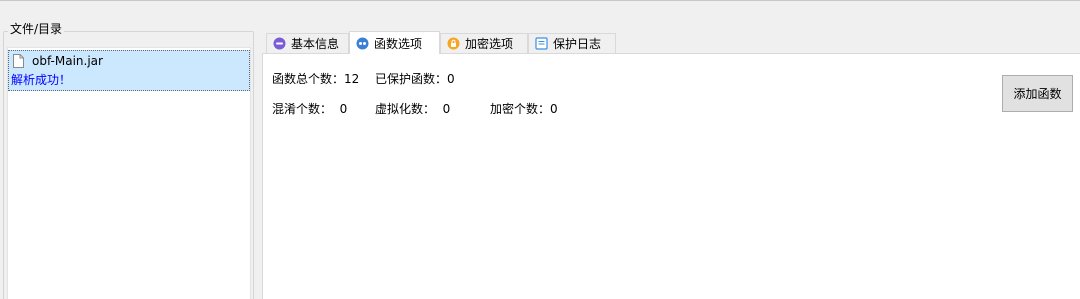 This screenshot has width=1080, height=299. What do you see at coordinates (489, 44) in the screenshot?
I see `tab-label: 加密选项` at bounding box center [489, 44].